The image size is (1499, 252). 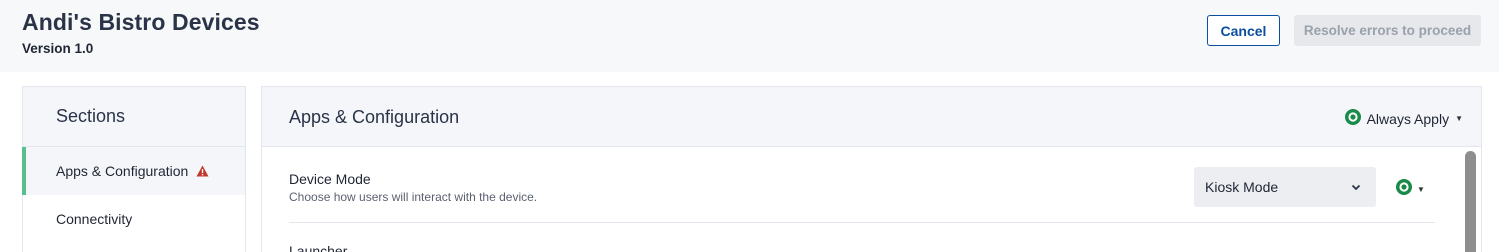 What do you see at coordinates (1243, 30) in the screenshot?
I see `cancel-button: Cancel` at bounding box center [1243, 30].